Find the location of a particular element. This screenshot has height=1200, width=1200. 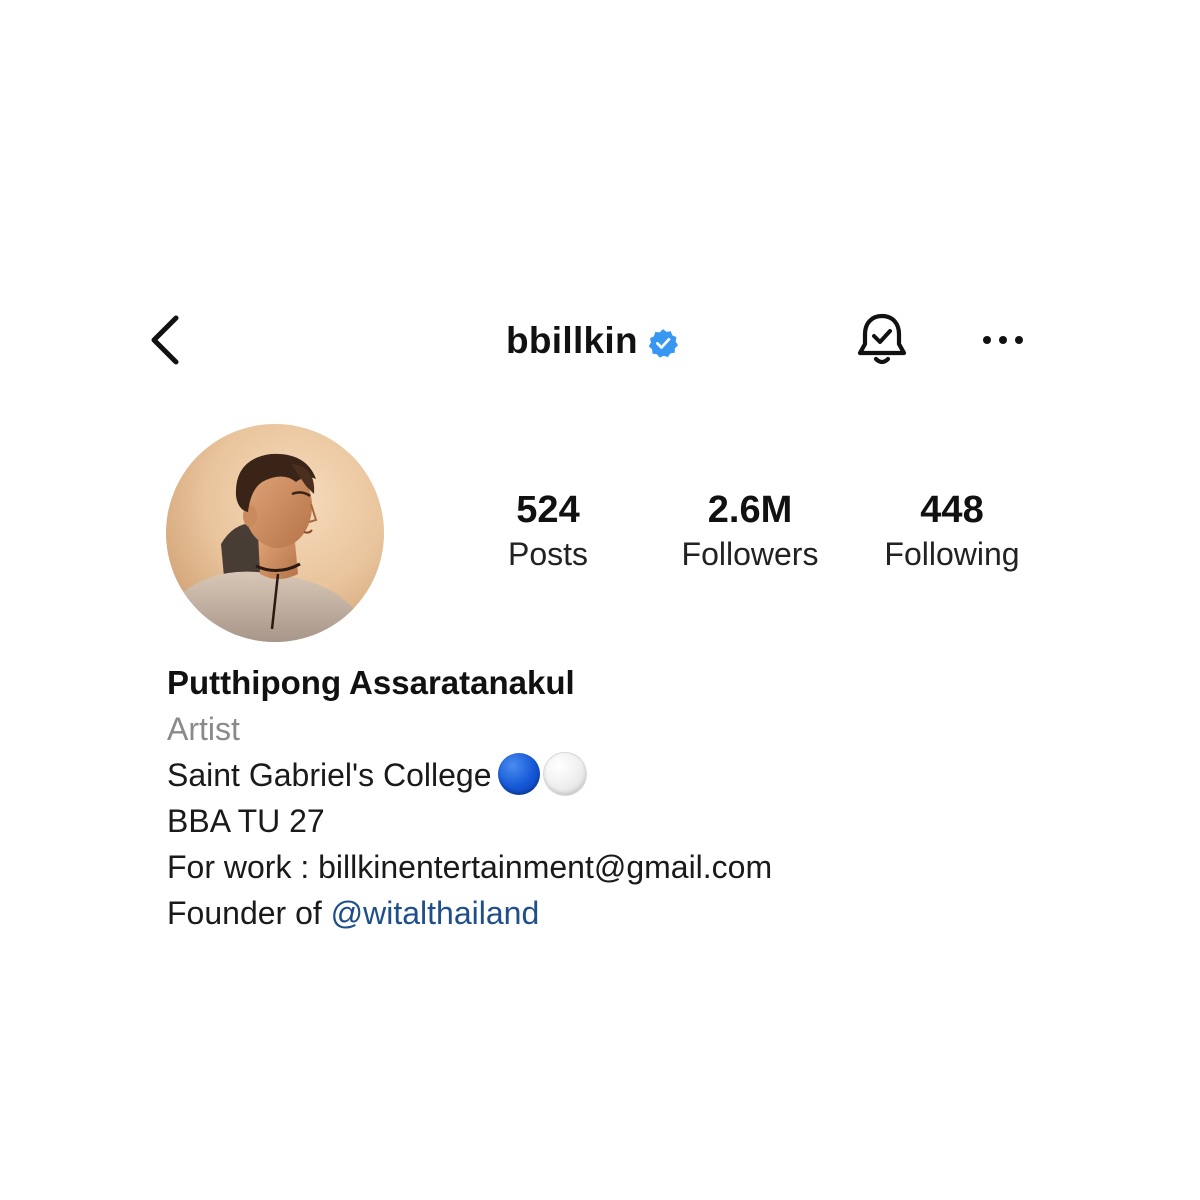

following-count: 448 is located at coordinates (952, 510).